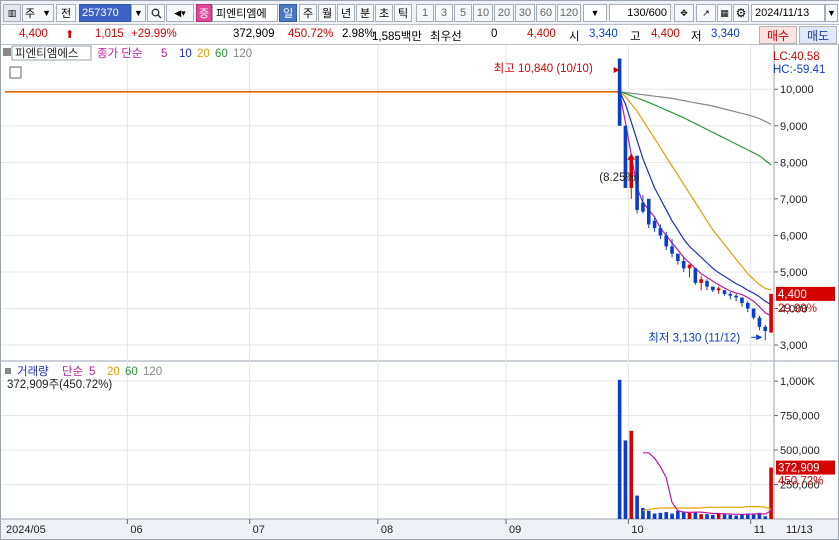 The height and width of the screenshot is (540, 839). I want to click on period-day: 일, so click(288, 13).